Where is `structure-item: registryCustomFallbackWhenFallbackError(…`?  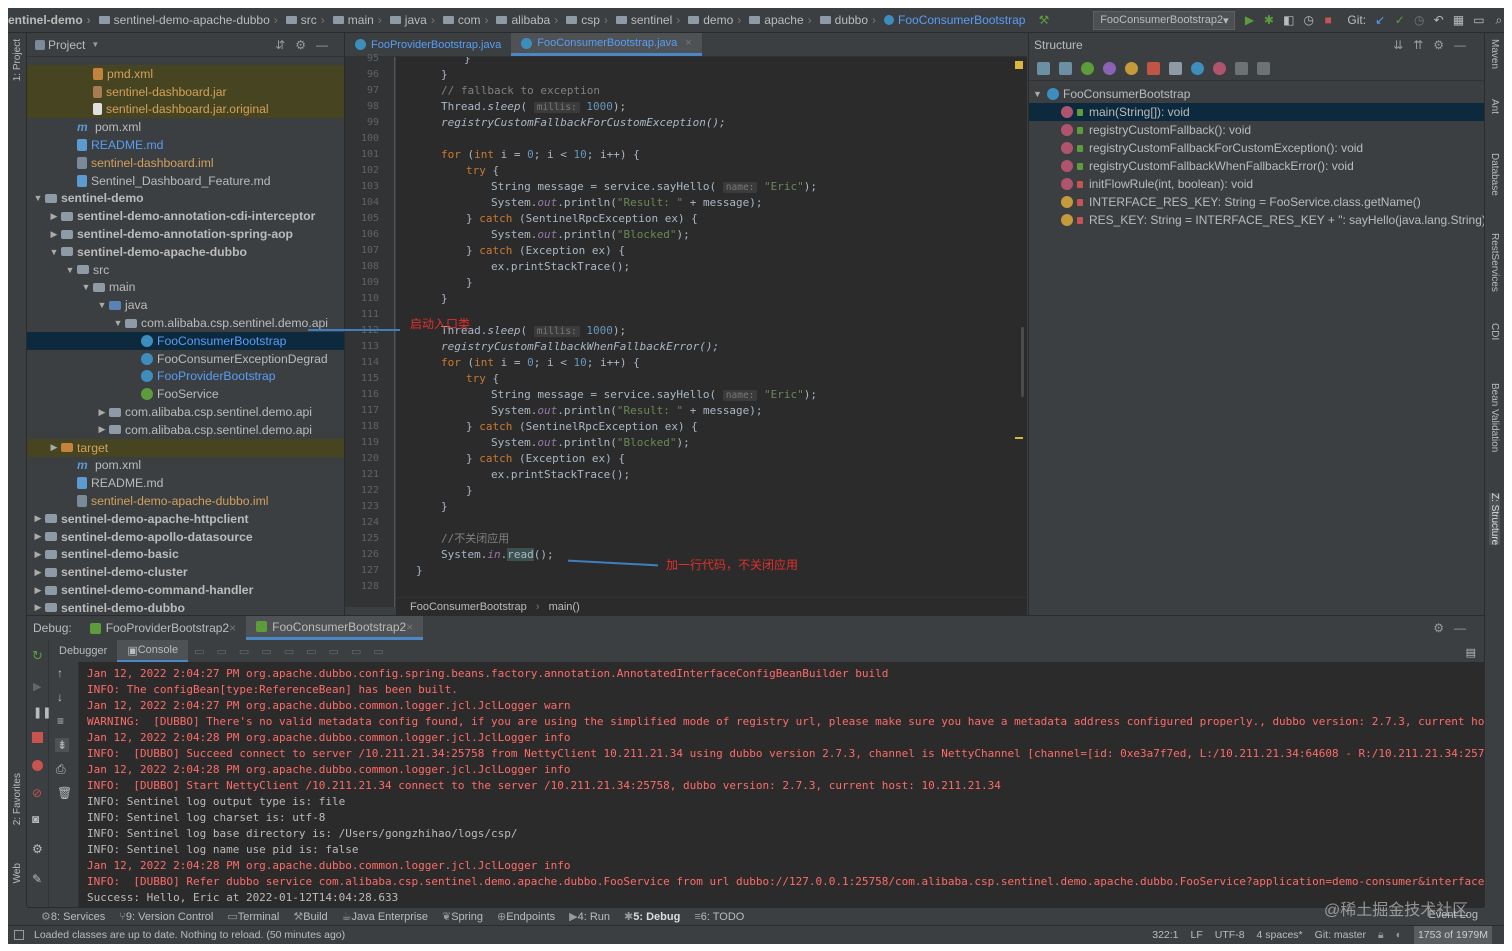
structure-item: registryCustomFallbackWhenFallbackError(… is located at coordinates (1256, 166).